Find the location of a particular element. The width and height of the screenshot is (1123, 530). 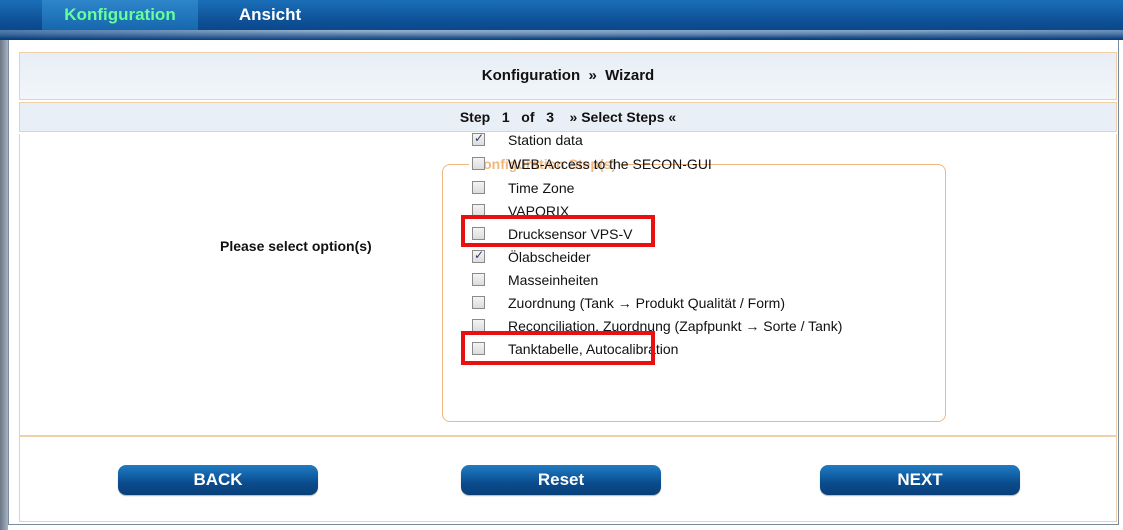

step-of: of is located at coordinates (528, 117).